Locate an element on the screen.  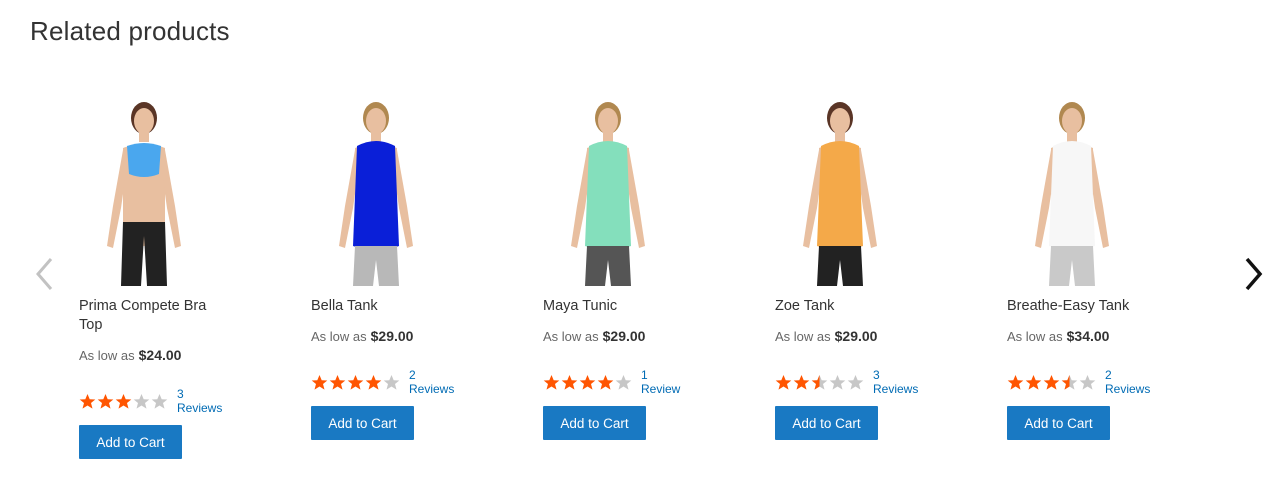
product-name: Maya Tunic is located at coordinates (618, 306).